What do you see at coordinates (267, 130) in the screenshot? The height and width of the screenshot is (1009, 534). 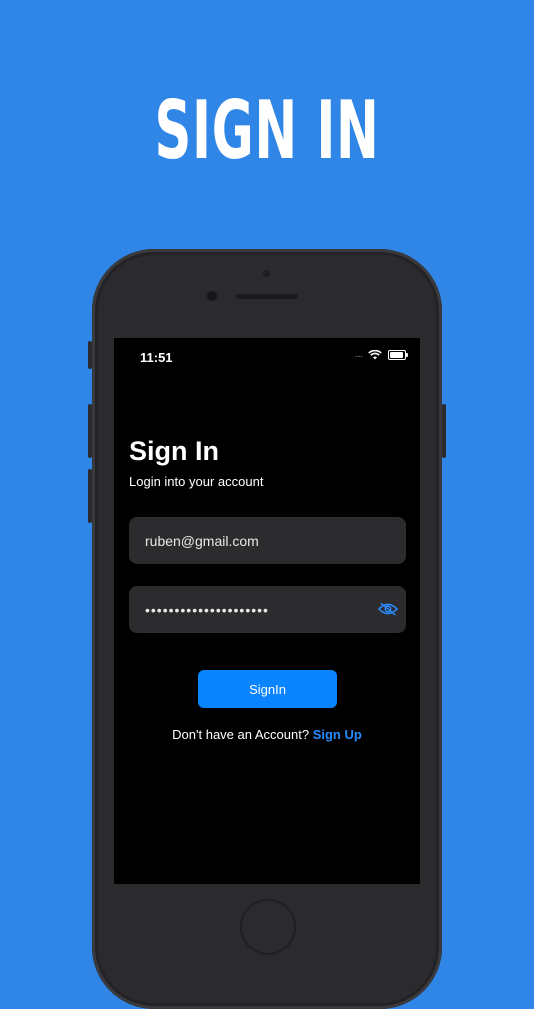 I see `hero-title: SIGN IN` at bounding box center [267, 130].